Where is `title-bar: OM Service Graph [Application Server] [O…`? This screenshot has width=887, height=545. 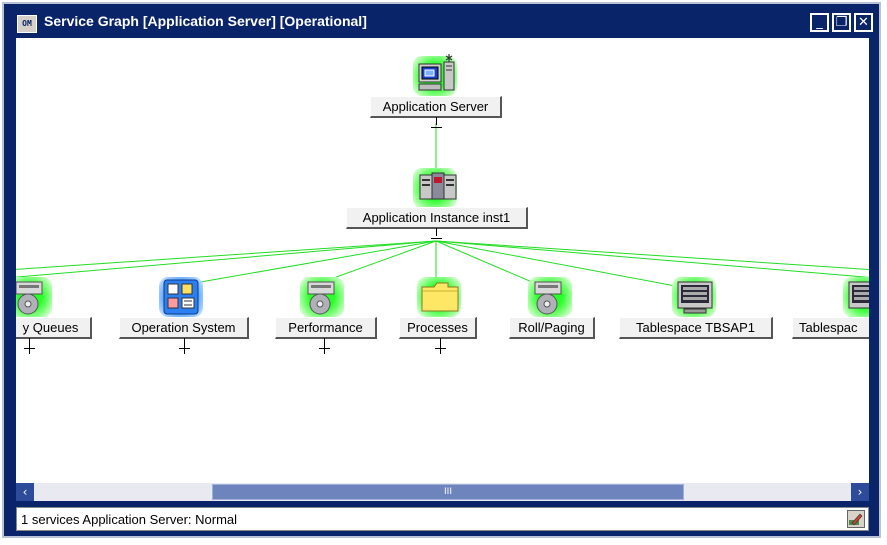 title-bar: OM Service Graph [Application Server] [O… is located at coordinates (441, 23).